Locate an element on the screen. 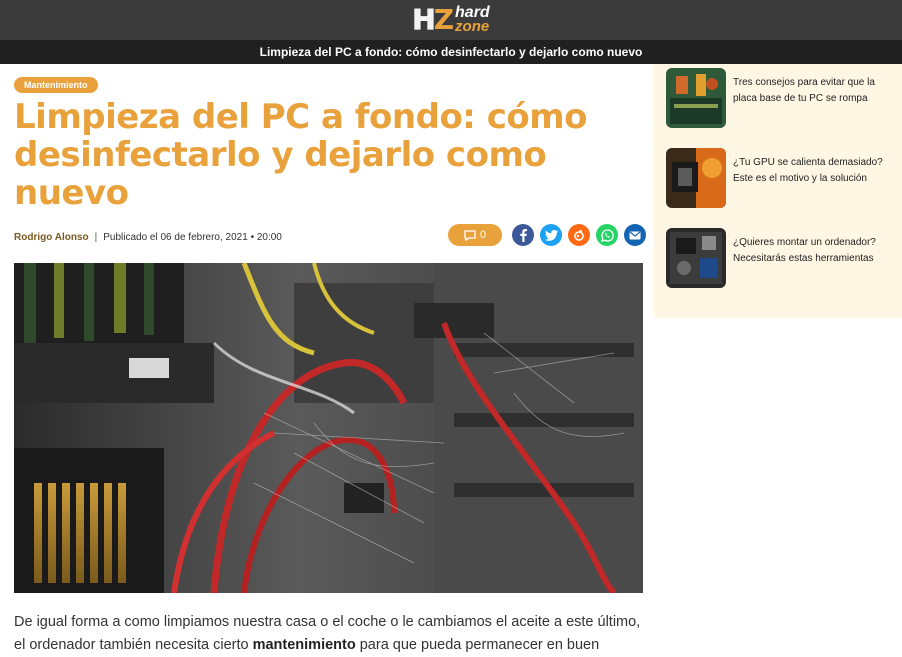  facebook-icon is located at coordinates (523, 235).